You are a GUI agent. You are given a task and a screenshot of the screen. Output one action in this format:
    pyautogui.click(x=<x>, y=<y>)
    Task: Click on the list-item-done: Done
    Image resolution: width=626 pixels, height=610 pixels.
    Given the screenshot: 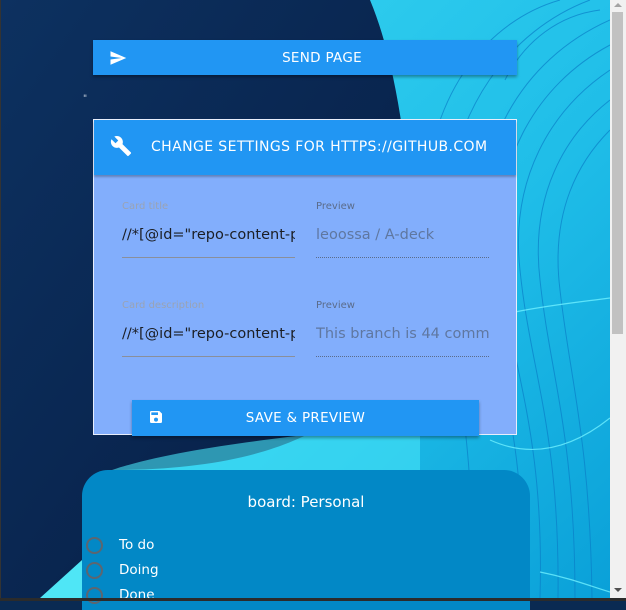 What is the action you would take?
    pyautogui.click(x=120, y=595)
    